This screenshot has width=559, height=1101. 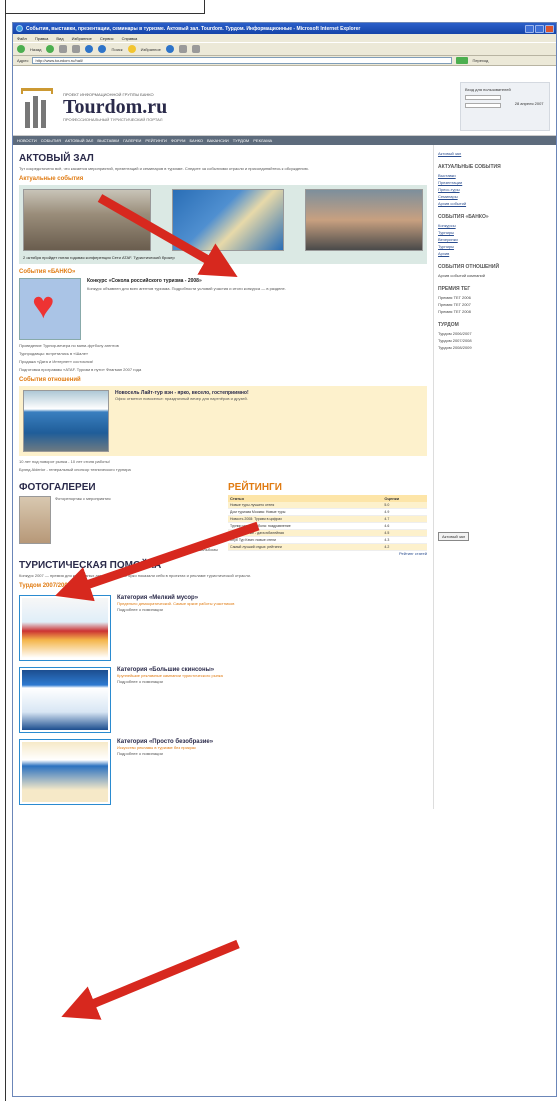 What do you see at coordinates (115, 107) in the screenshot?
I see `brand-name: Tourdom.ru` at bounding box center [115, 107].